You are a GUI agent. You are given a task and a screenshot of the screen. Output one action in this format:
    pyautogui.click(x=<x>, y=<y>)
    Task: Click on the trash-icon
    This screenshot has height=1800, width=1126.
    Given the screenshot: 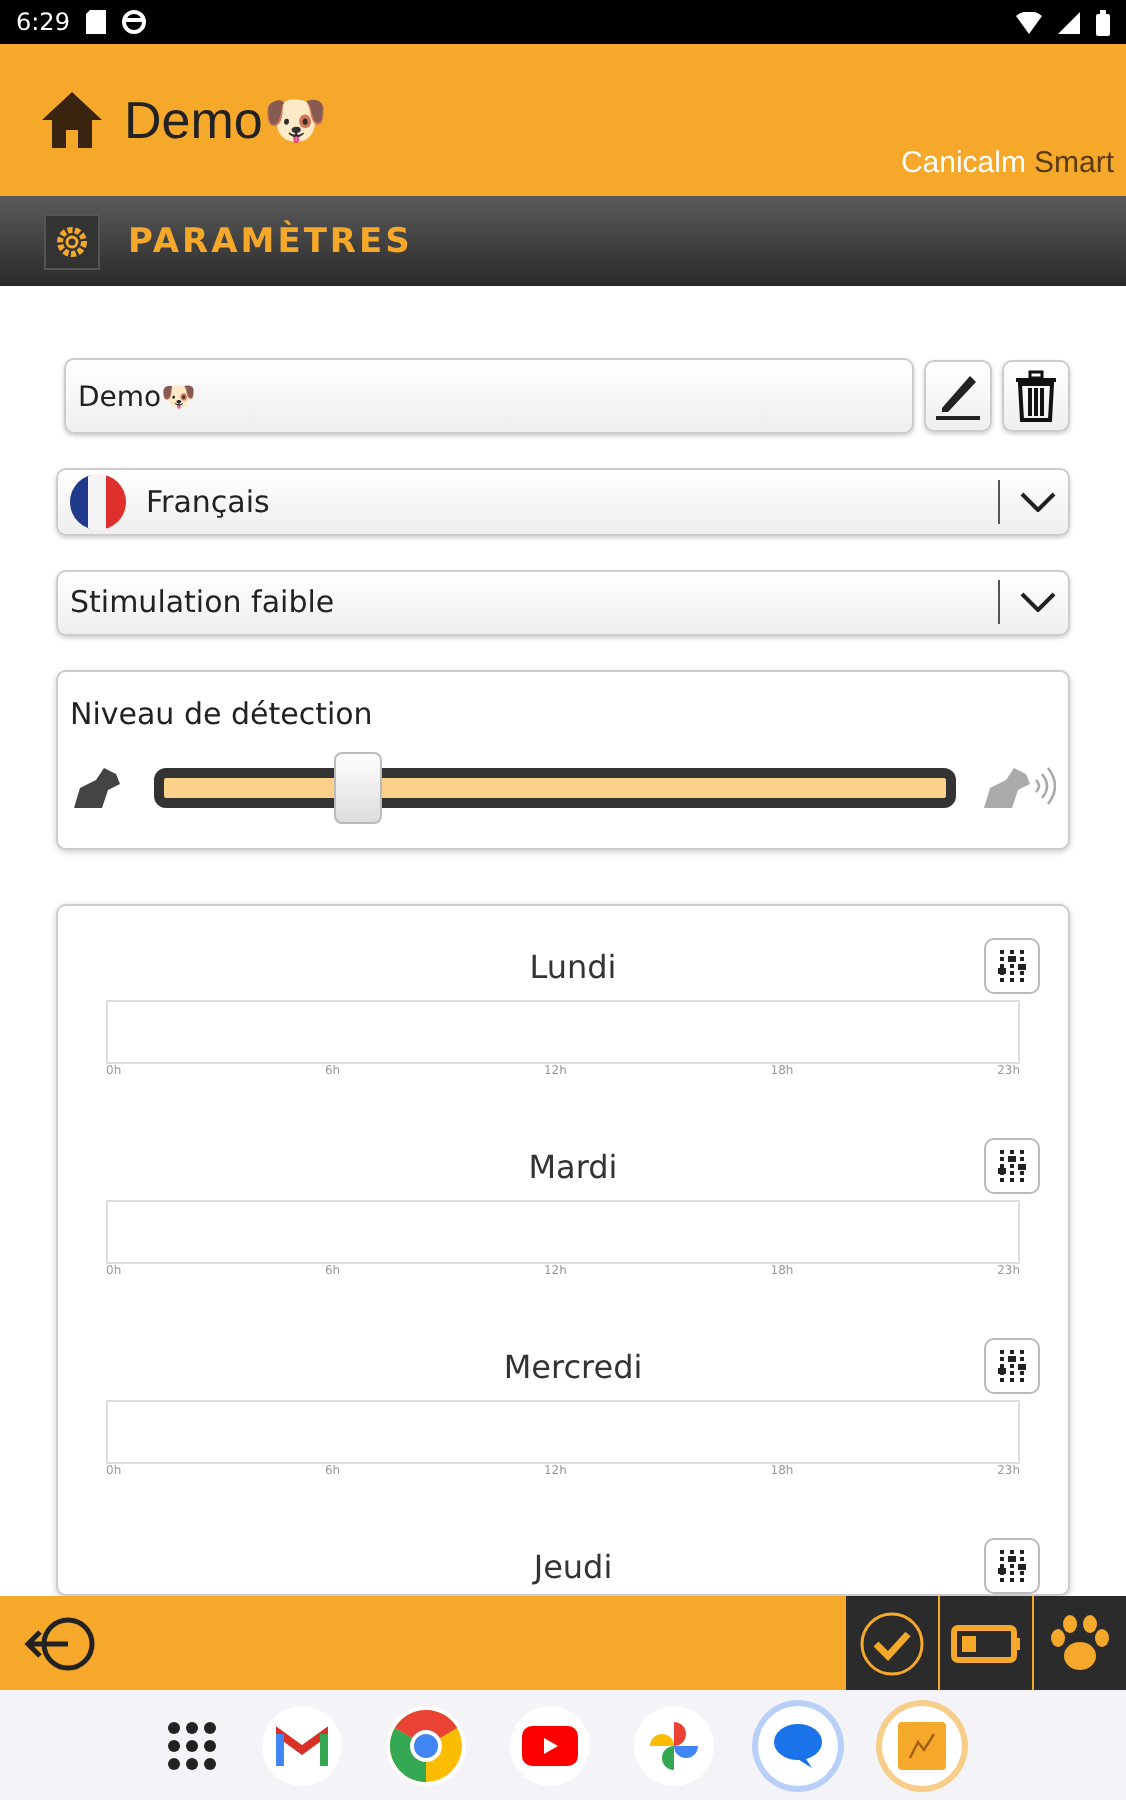 What is the action you would take?
    pyautogui.click(x=1036, y=396)
    